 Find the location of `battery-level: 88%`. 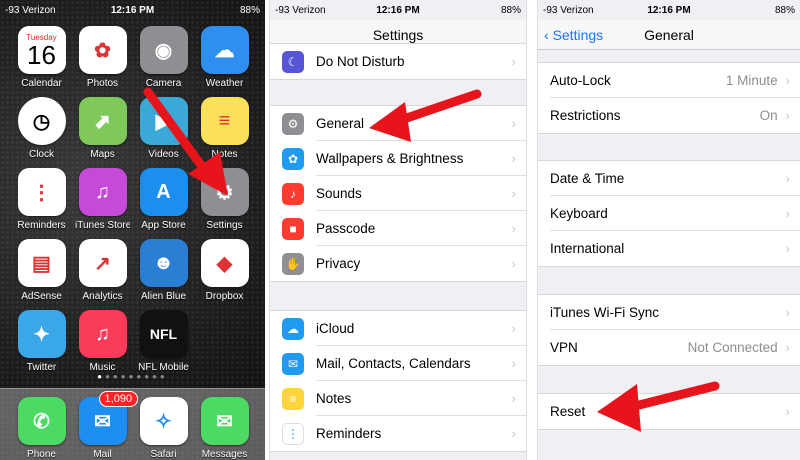

battery-level: 88% is located at coordinates (510, 10).